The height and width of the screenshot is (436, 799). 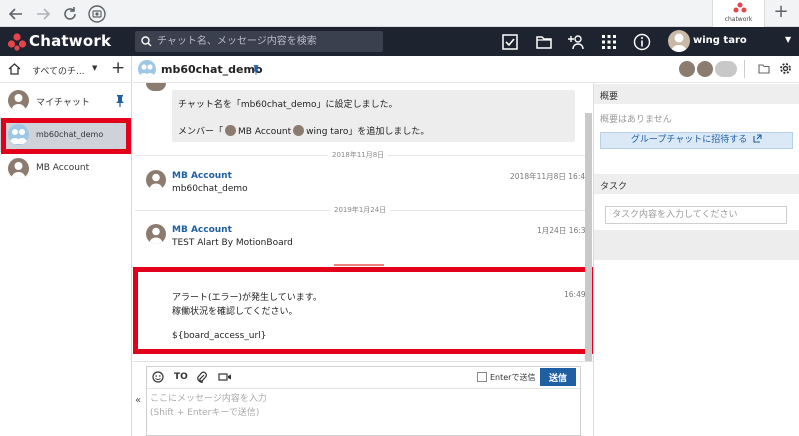 I want to click on sidebar-item-label: マイチャット, so click(x=63, y=103).